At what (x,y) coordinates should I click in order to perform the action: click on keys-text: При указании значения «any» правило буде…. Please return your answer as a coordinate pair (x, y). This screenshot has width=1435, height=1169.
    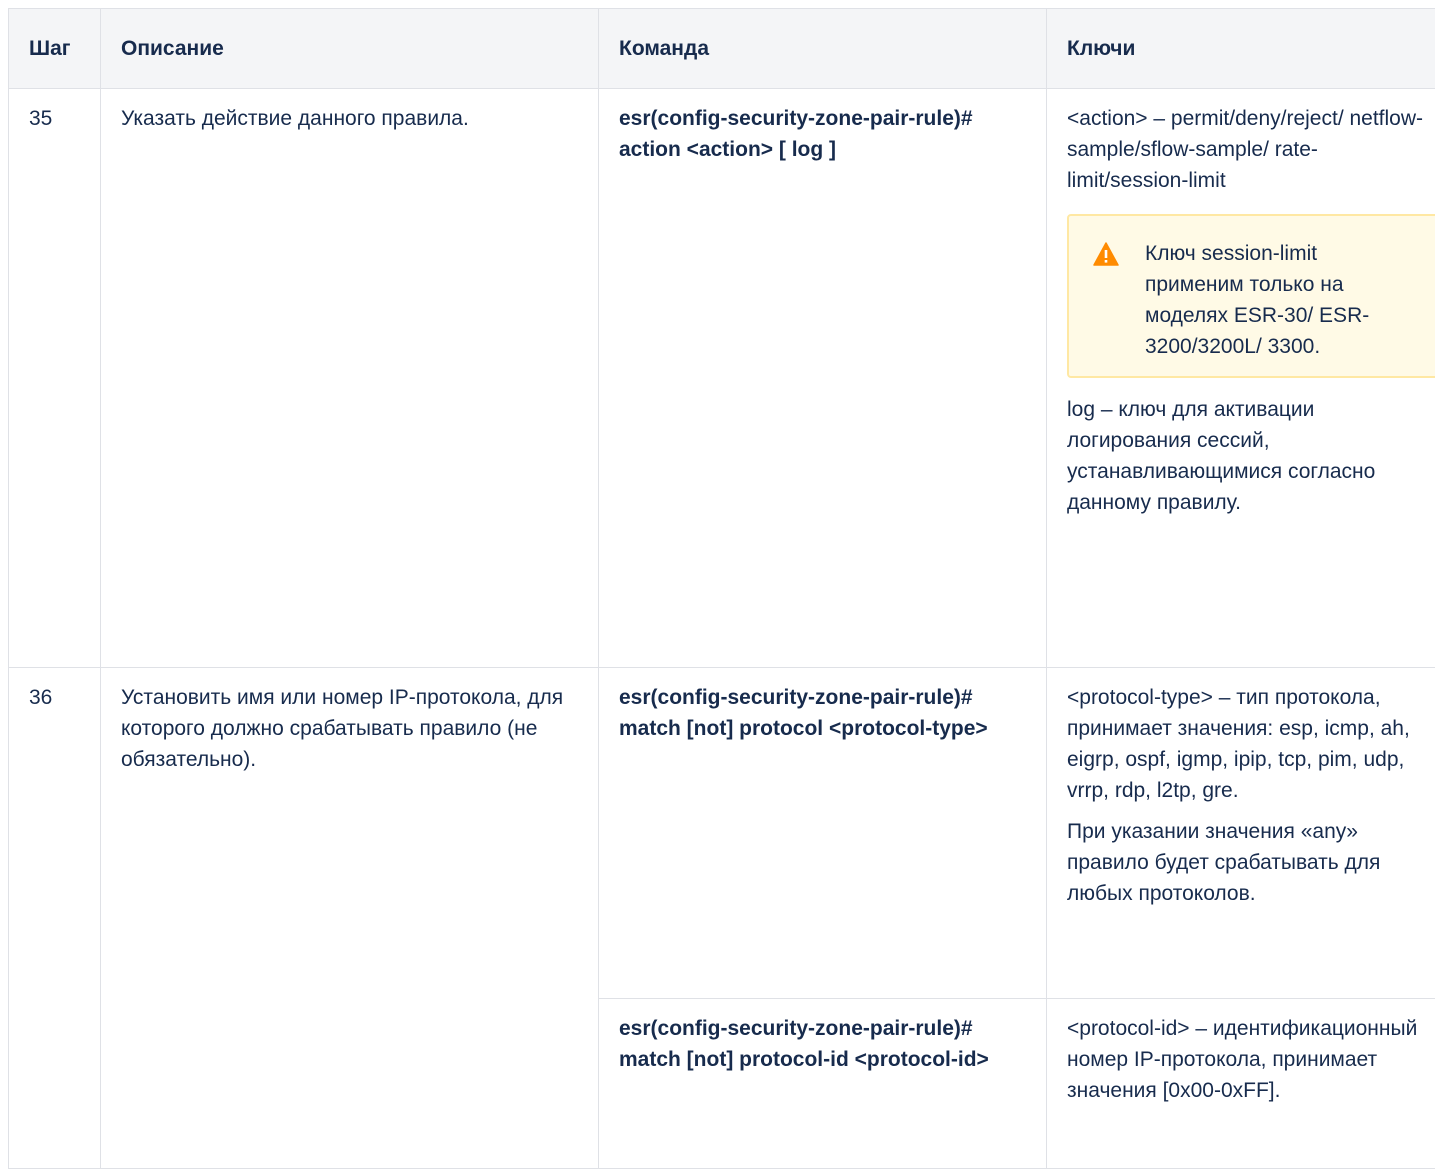
    Looking at the image, I should click on (1247, 862).